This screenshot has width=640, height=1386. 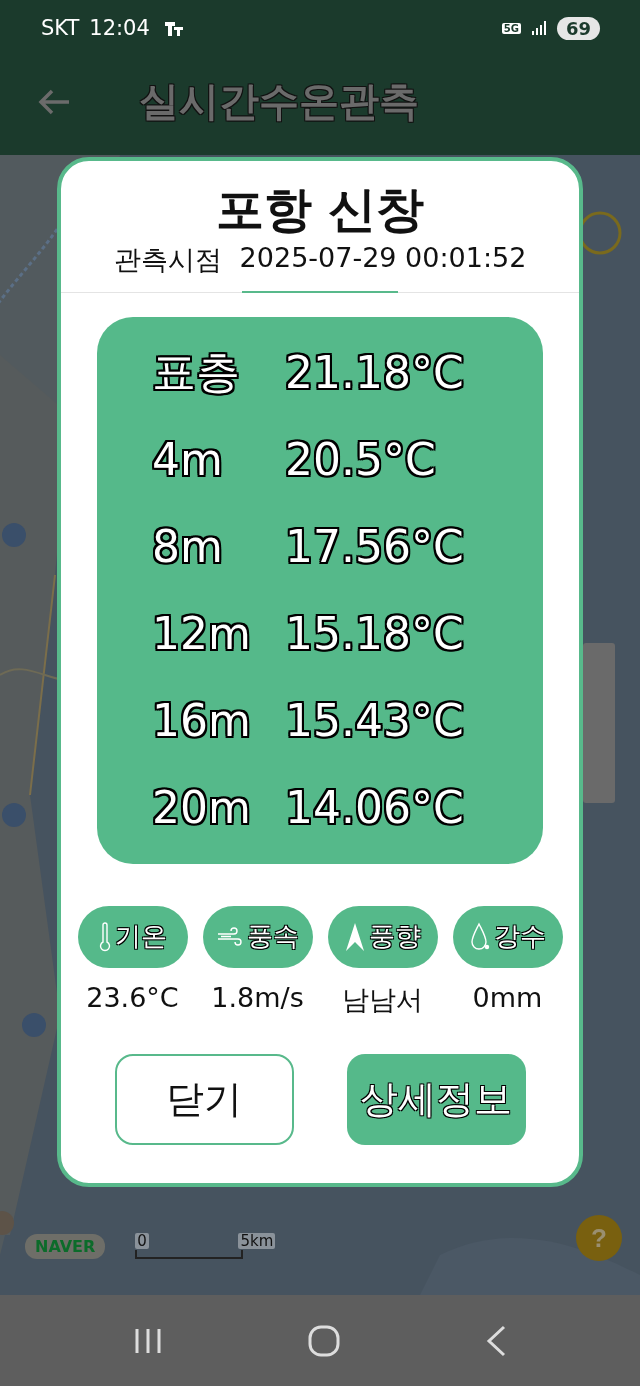 I want to click on weather-value: 남남서, so click(x=382, y=999).